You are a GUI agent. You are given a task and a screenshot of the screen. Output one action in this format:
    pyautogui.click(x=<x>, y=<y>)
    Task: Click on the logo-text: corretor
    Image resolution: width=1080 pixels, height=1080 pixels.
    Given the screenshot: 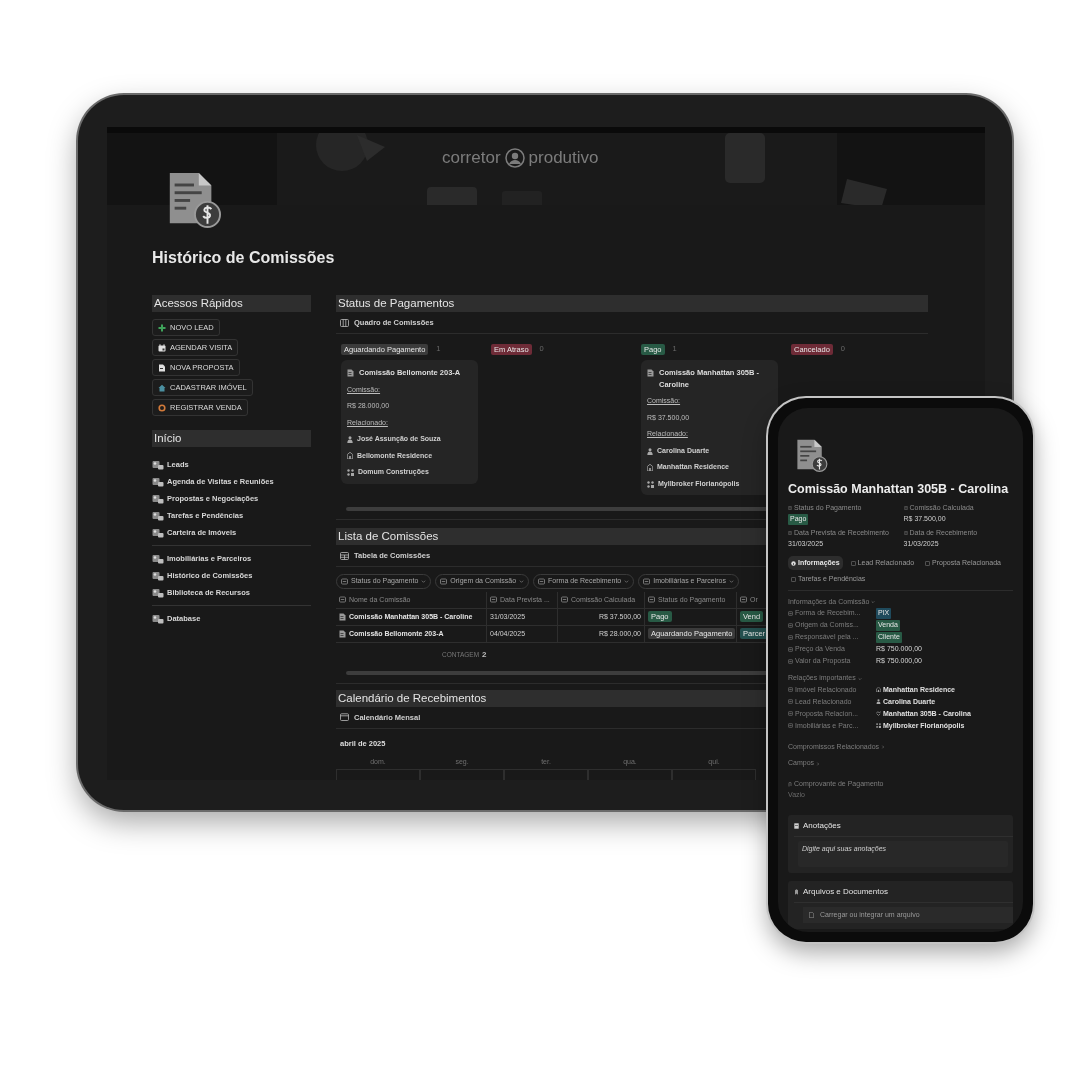 What is the action you would take?
    pyautogui.click(x=471, y=158)
    